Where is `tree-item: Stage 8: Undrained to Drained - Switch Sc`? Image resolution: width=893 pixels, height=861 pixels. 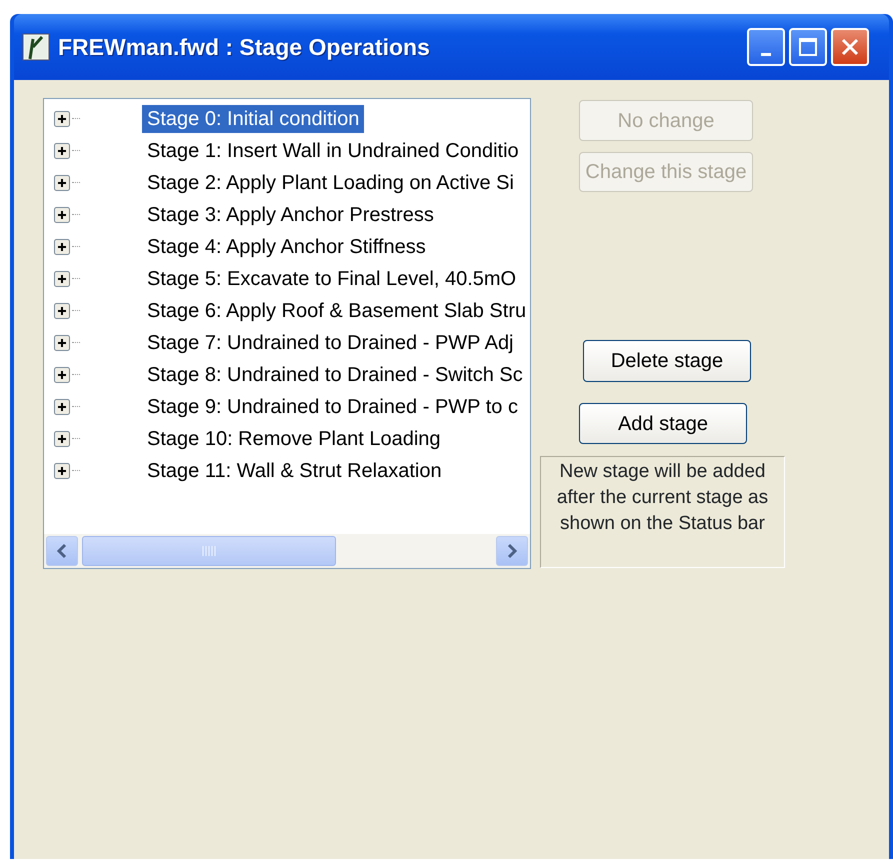
tree-item: Stage 8: Undrained to Drained - Switch Sc is located at coordinates (335, 375).